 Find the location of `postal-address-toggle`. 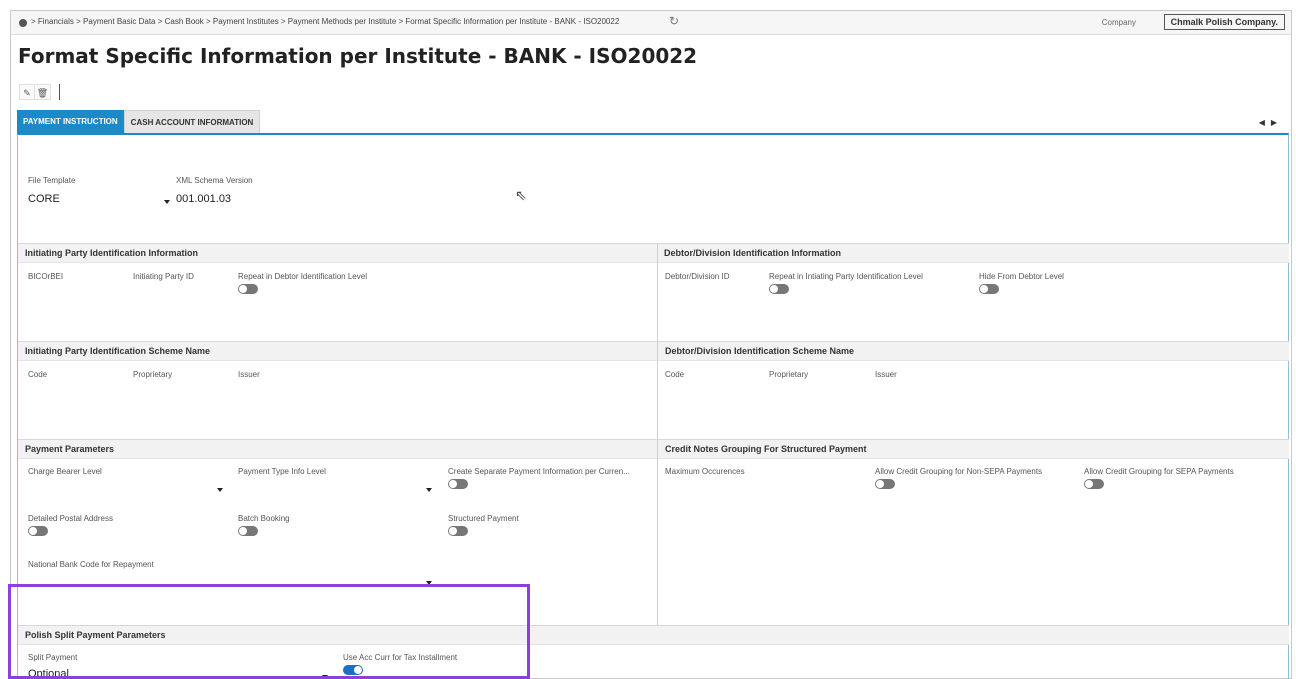

postal-address-toggle is located at coordinates (38, 531).